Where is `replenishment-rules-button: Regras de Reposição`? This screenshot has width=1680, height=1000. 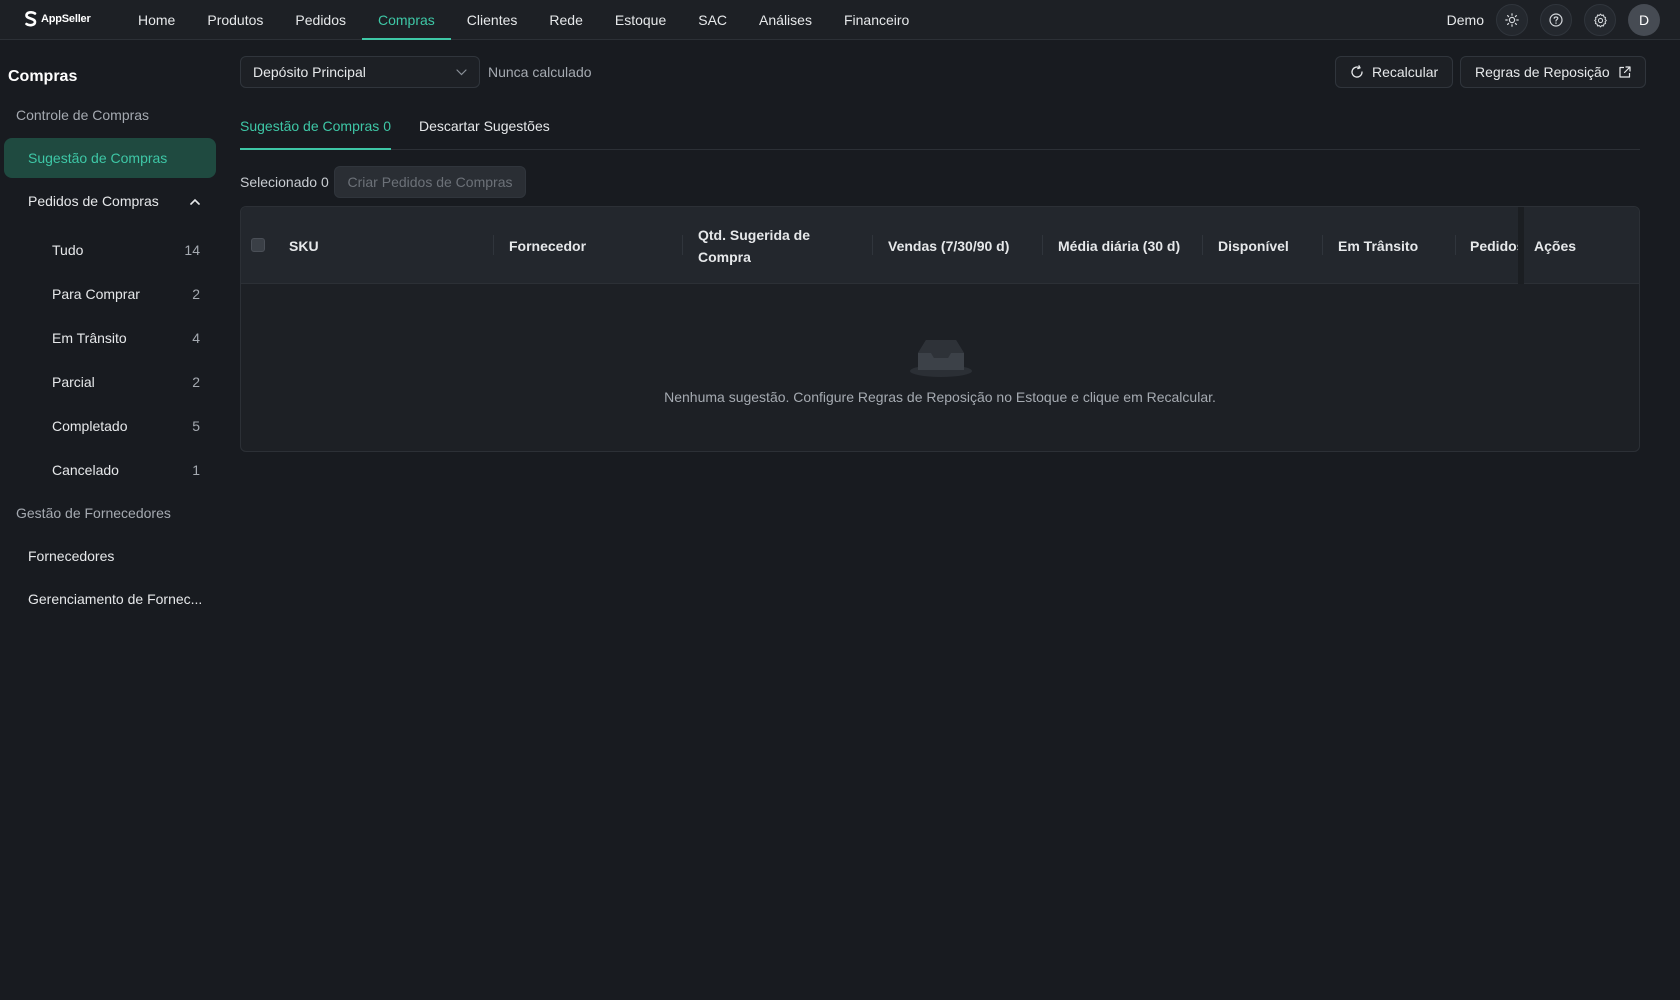
replenishment-rules-button: Regras de Reposição is located at coordinates (1553, 72).